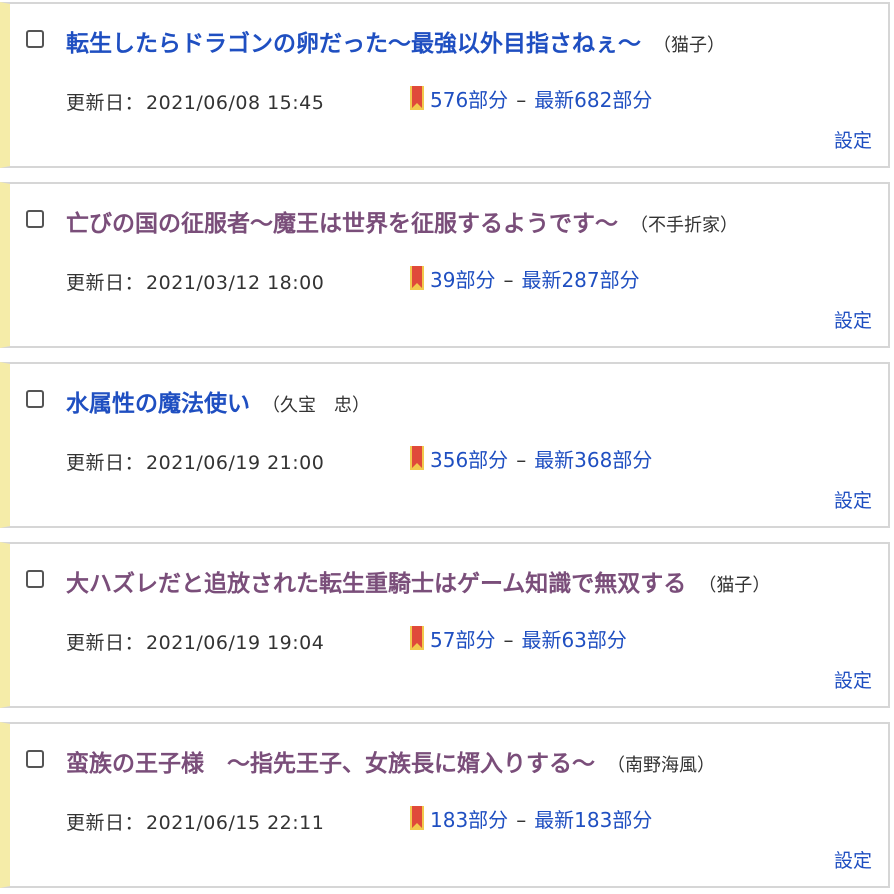 Image resolution: width=894 pixels, height=894 pixels. Describe the element at coordinates (472, 401) in the screenshot. I see `title-row: 水属性の魔法使い久宝 忠` at that location.